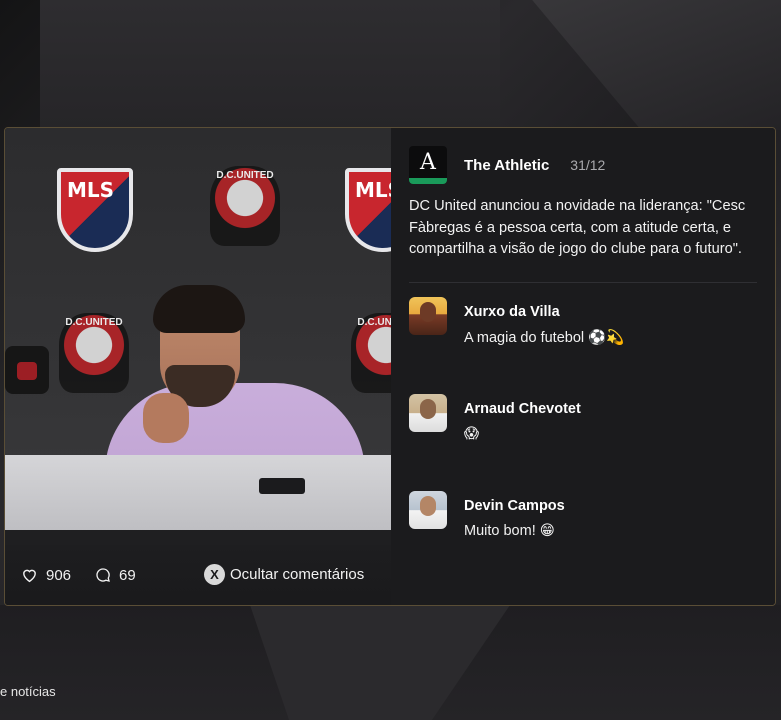  I want to click on hair, so click(199, 309).